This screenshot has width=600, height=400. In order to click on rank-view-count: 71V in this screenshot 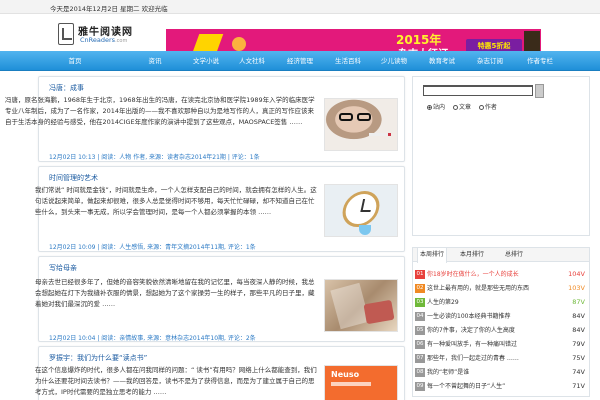, I will do `click(578, 386)`.